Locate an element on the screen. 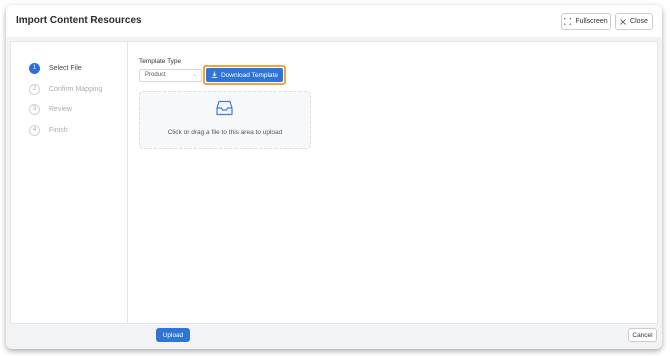  download-template-button: Download Template is located at coordinates (244, 75).